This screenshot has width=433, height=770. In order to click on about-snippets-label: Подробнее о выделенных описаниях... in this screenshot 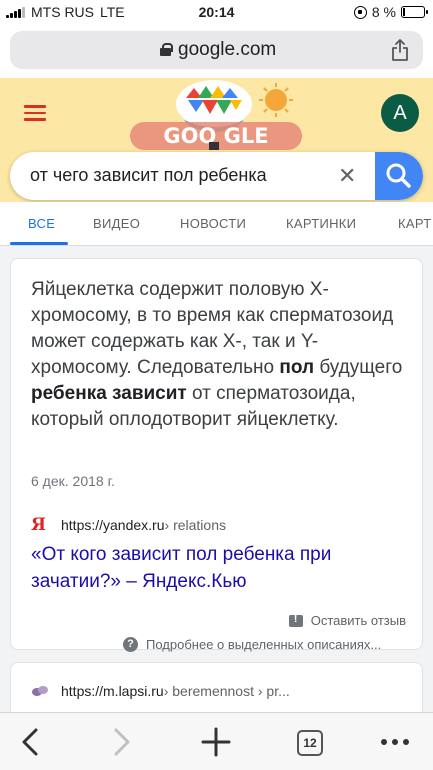, I will do `click(264, 644)`.